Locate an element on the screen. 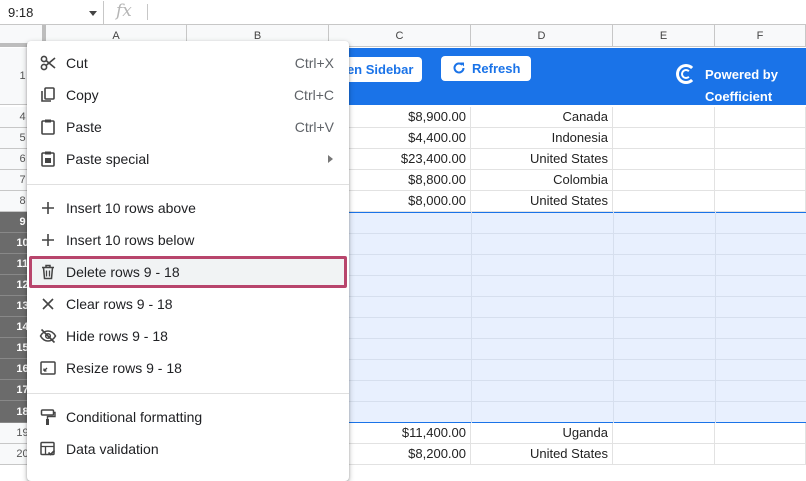 This screenshot has width=806, height=481. formula-bar: 9:18 fx is located at coordinates (403, 12).